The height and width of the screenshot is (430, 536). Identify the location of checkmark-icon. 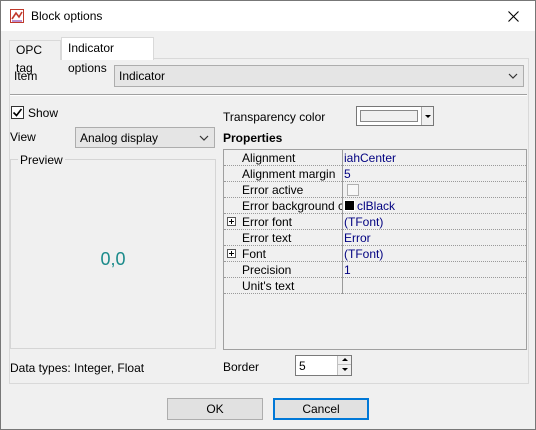
(17, 112).